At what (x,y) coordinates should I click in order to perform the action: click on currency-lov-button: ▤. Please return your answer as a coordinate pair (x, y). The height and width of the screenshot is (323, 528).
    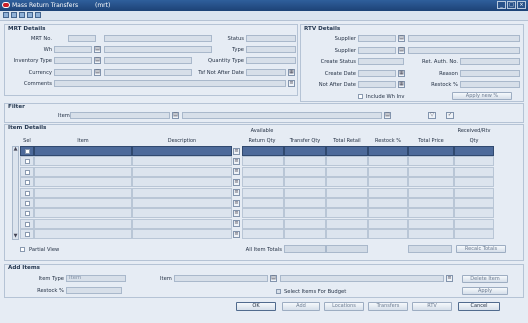
    Looking at the image, I should click on (97, 72).